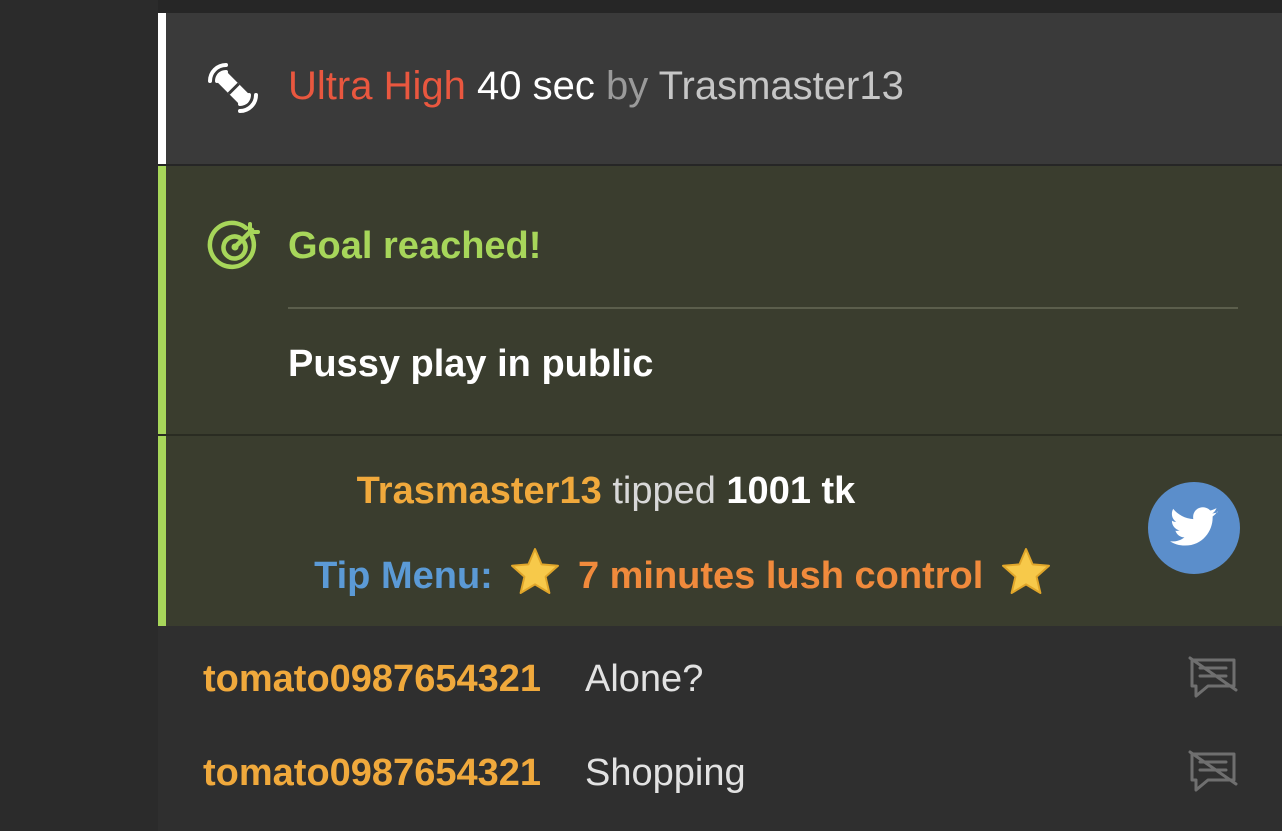  Describe the element at coordinates (233, 245) in the screenshot. I see `target-icon` at that location.